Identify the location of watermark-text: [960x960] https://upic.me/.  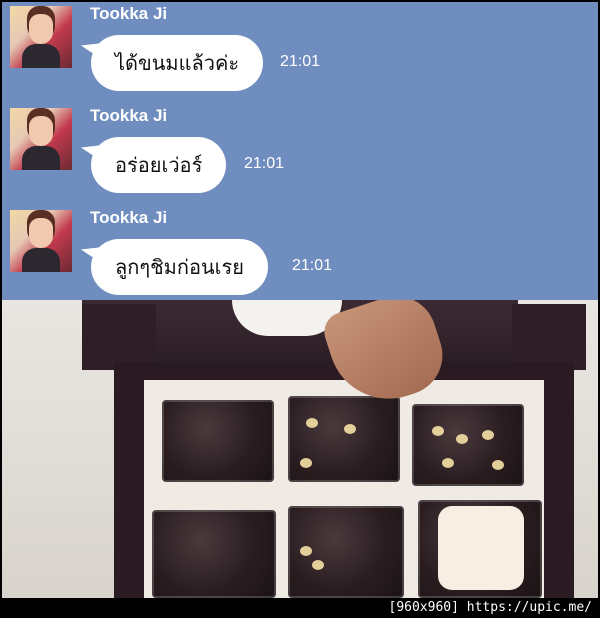
(491, 607).